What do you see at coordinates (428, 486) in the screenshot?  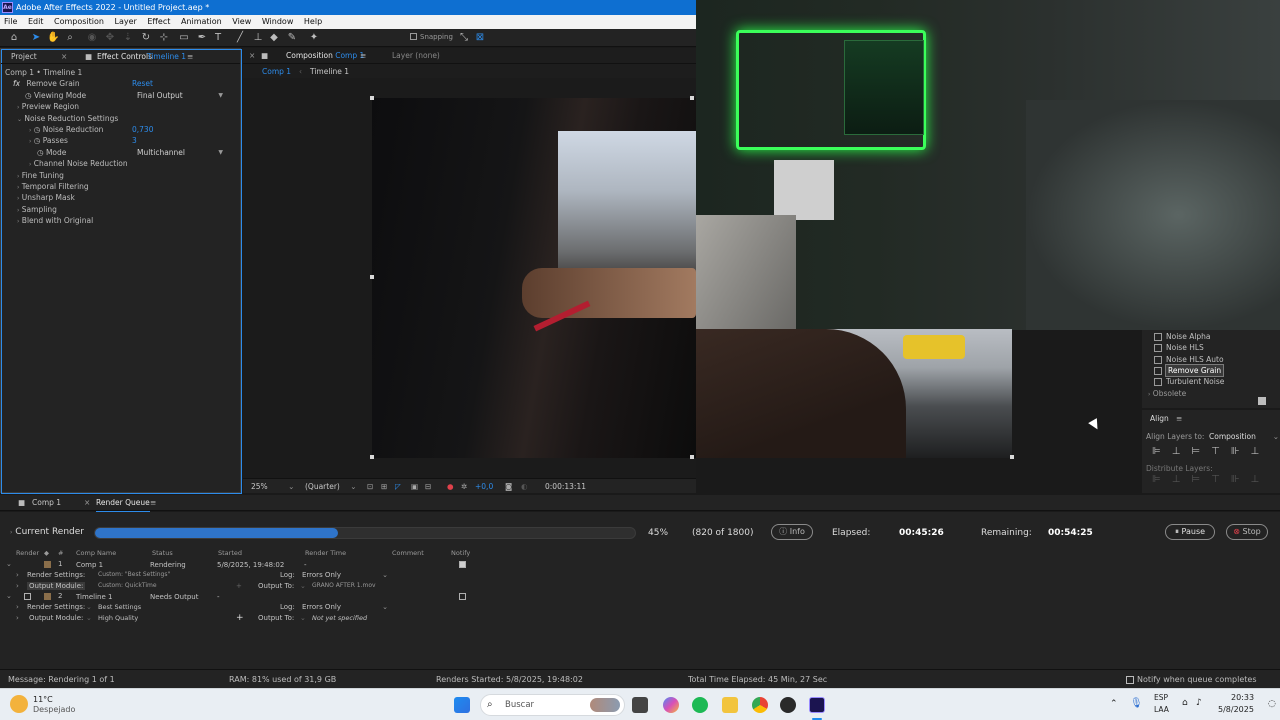 I see `3d-view-icon: ⊟` at bounding box center [428, 486].